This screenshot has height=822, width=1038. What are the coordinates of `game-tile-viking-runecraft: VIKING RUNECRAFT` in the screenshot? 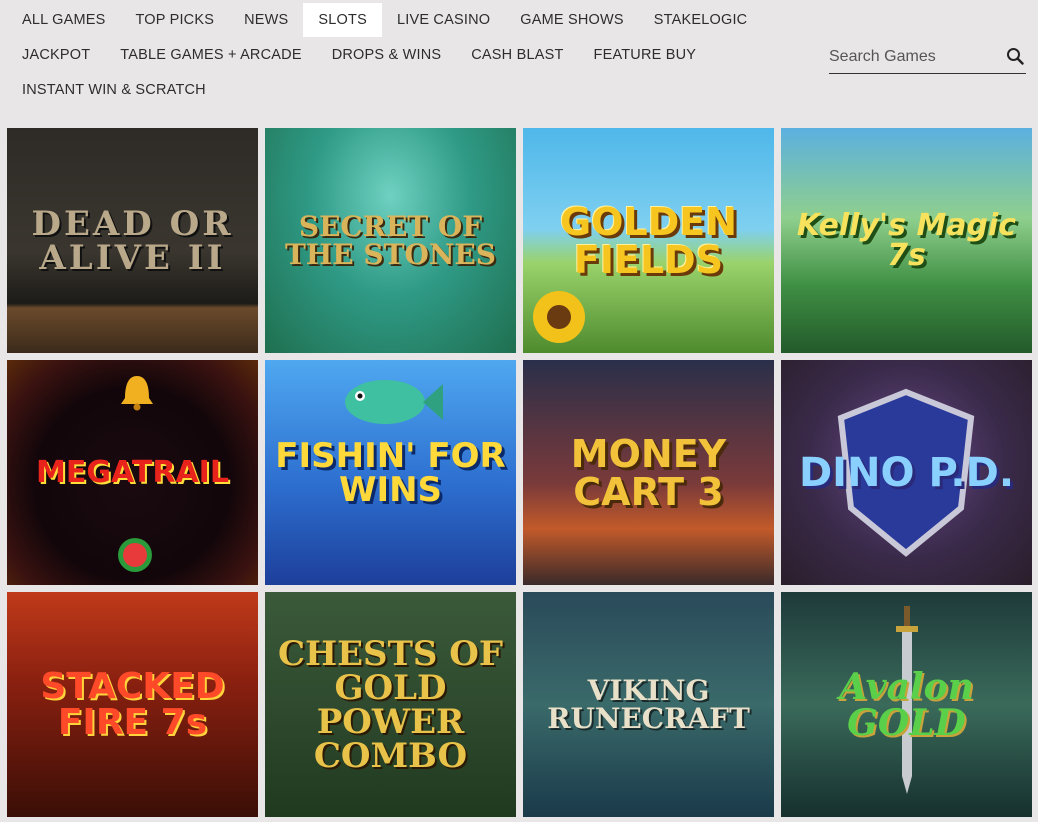 It's located at (648, 704).